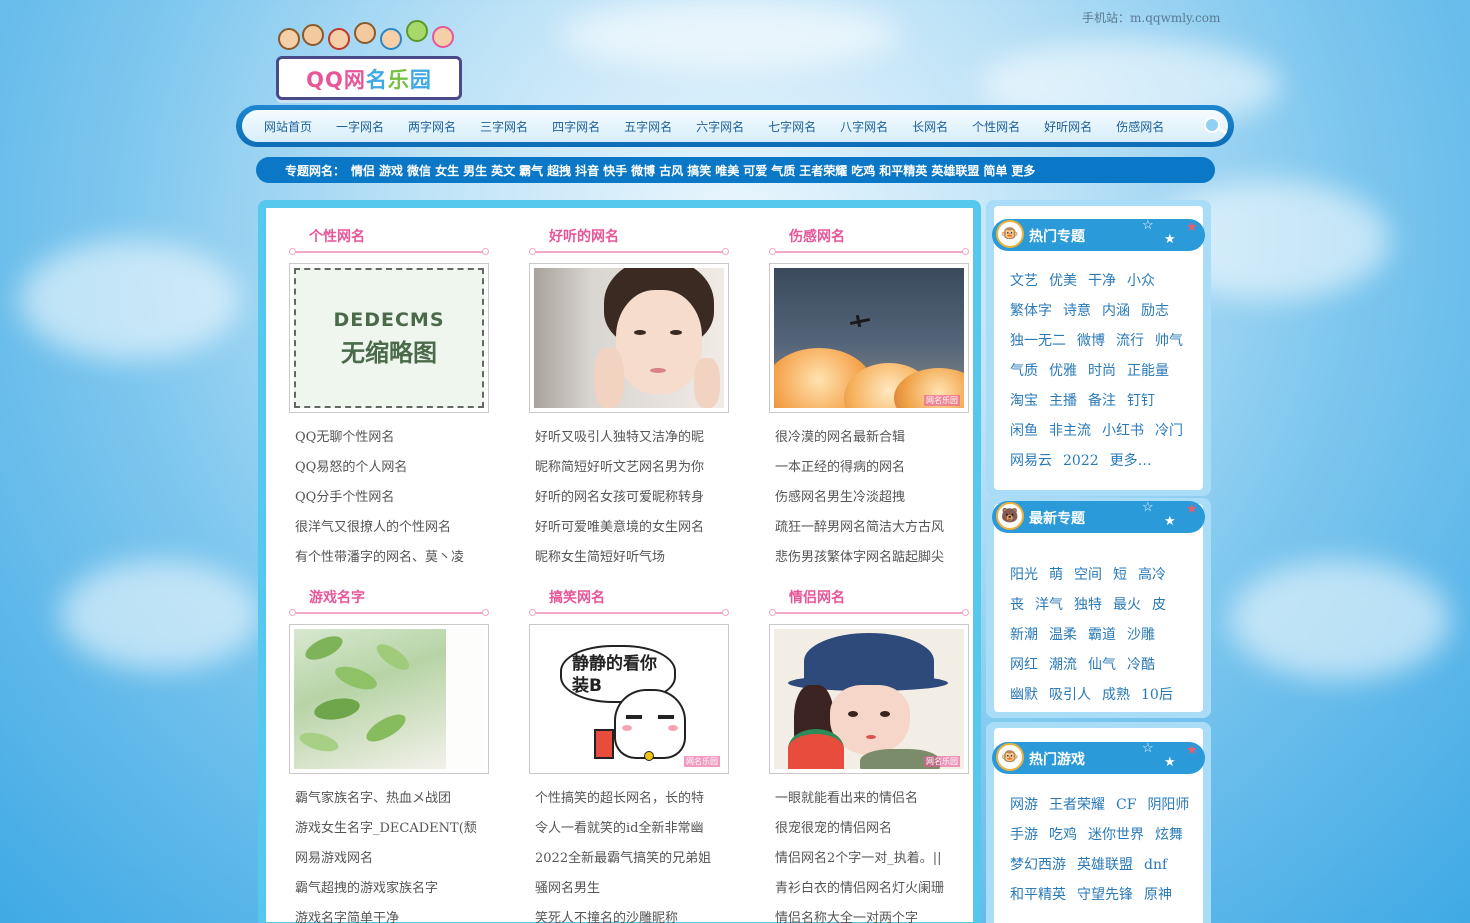 Image resolution: width=1470 pixels, height=923 pixels. Describe the element at coordinates (1023, 170) in the screenshot. I see `topic-link-more: 更多` at that location.